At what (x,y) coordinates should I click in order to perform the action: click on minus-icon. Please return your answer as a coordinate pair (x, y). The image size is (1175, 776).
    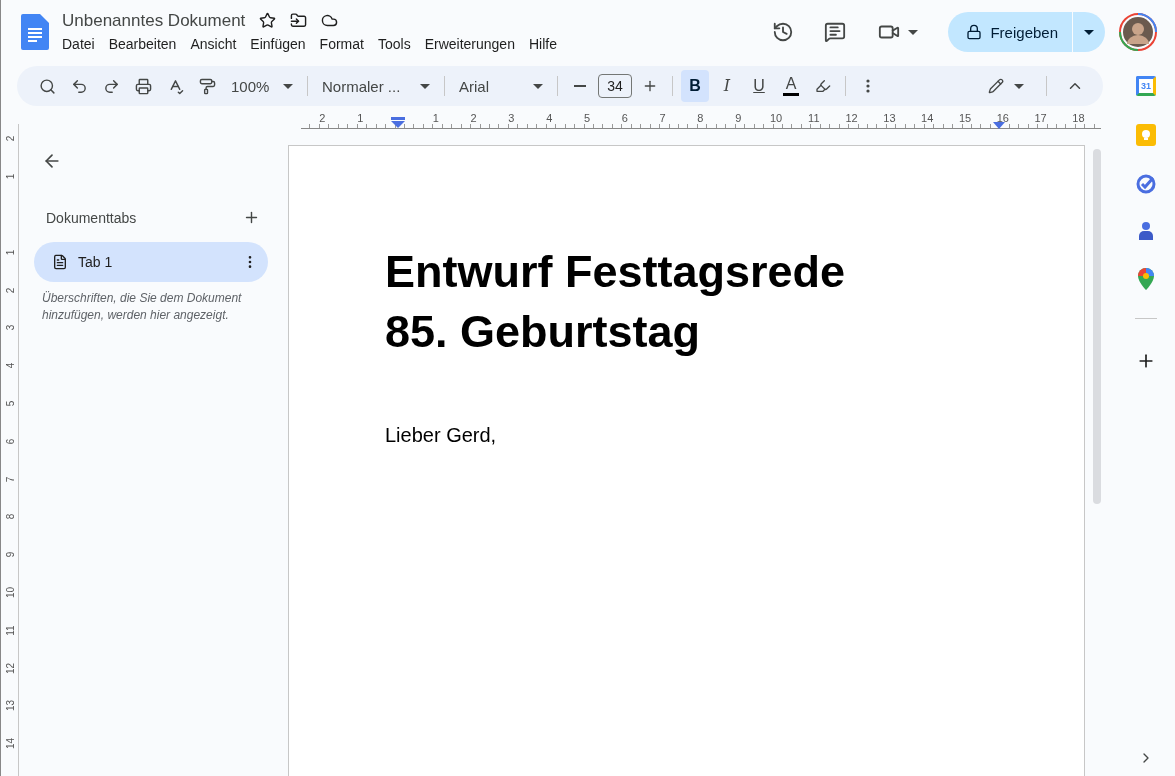
    Looking at the image, I should click on (580, 86).